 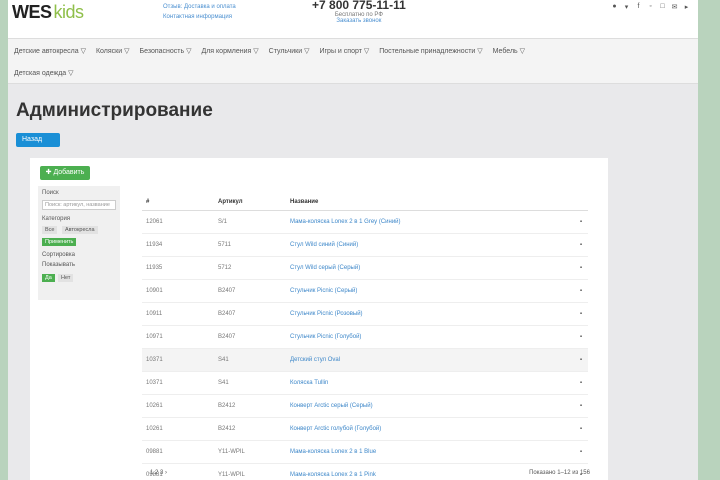 What do you see at coordinates (80, 230) in the screenshot?
I see `filter-chip-category: Автокресла` at bounding box center [80, 230].